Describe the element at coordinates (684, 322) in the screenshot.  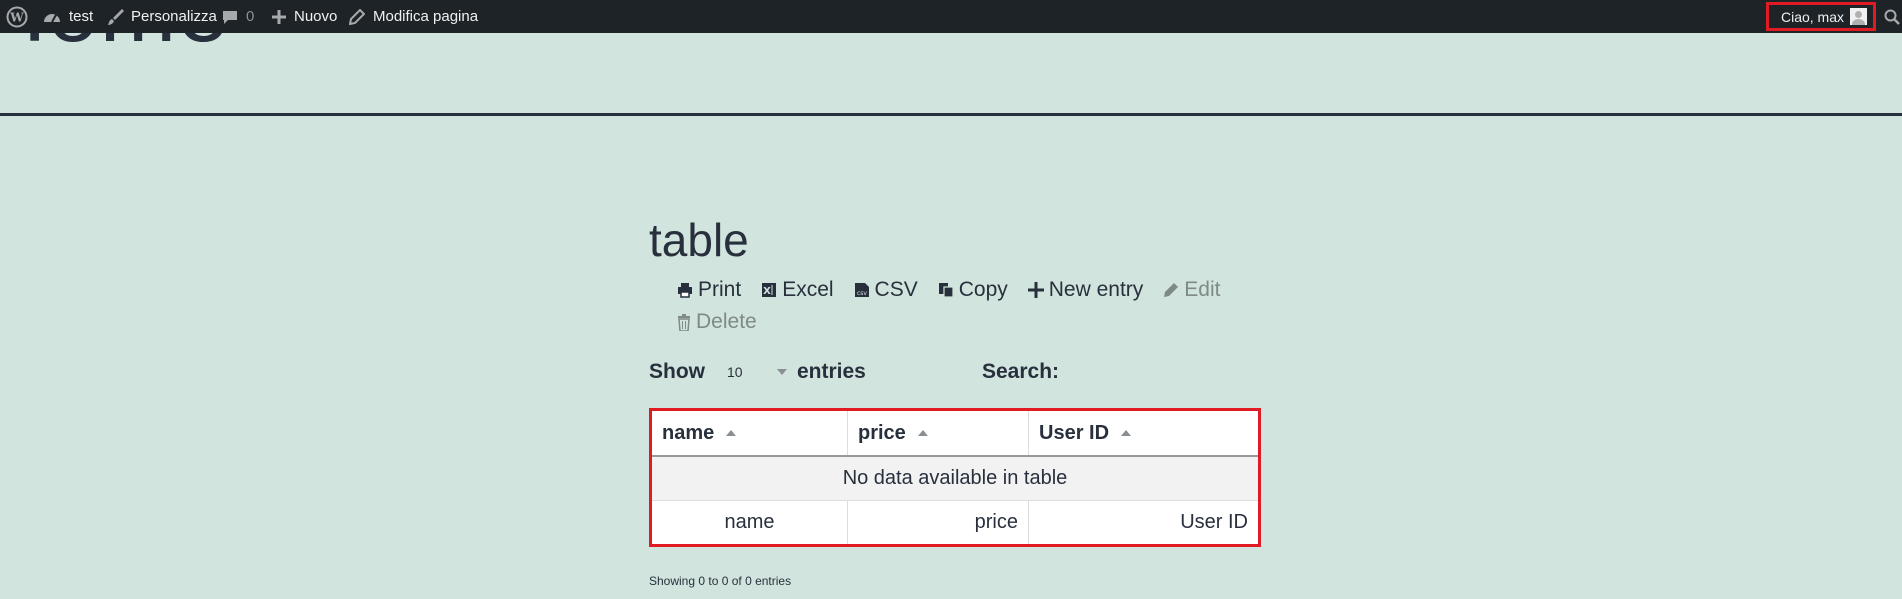
I see `trash-icon` at that location.